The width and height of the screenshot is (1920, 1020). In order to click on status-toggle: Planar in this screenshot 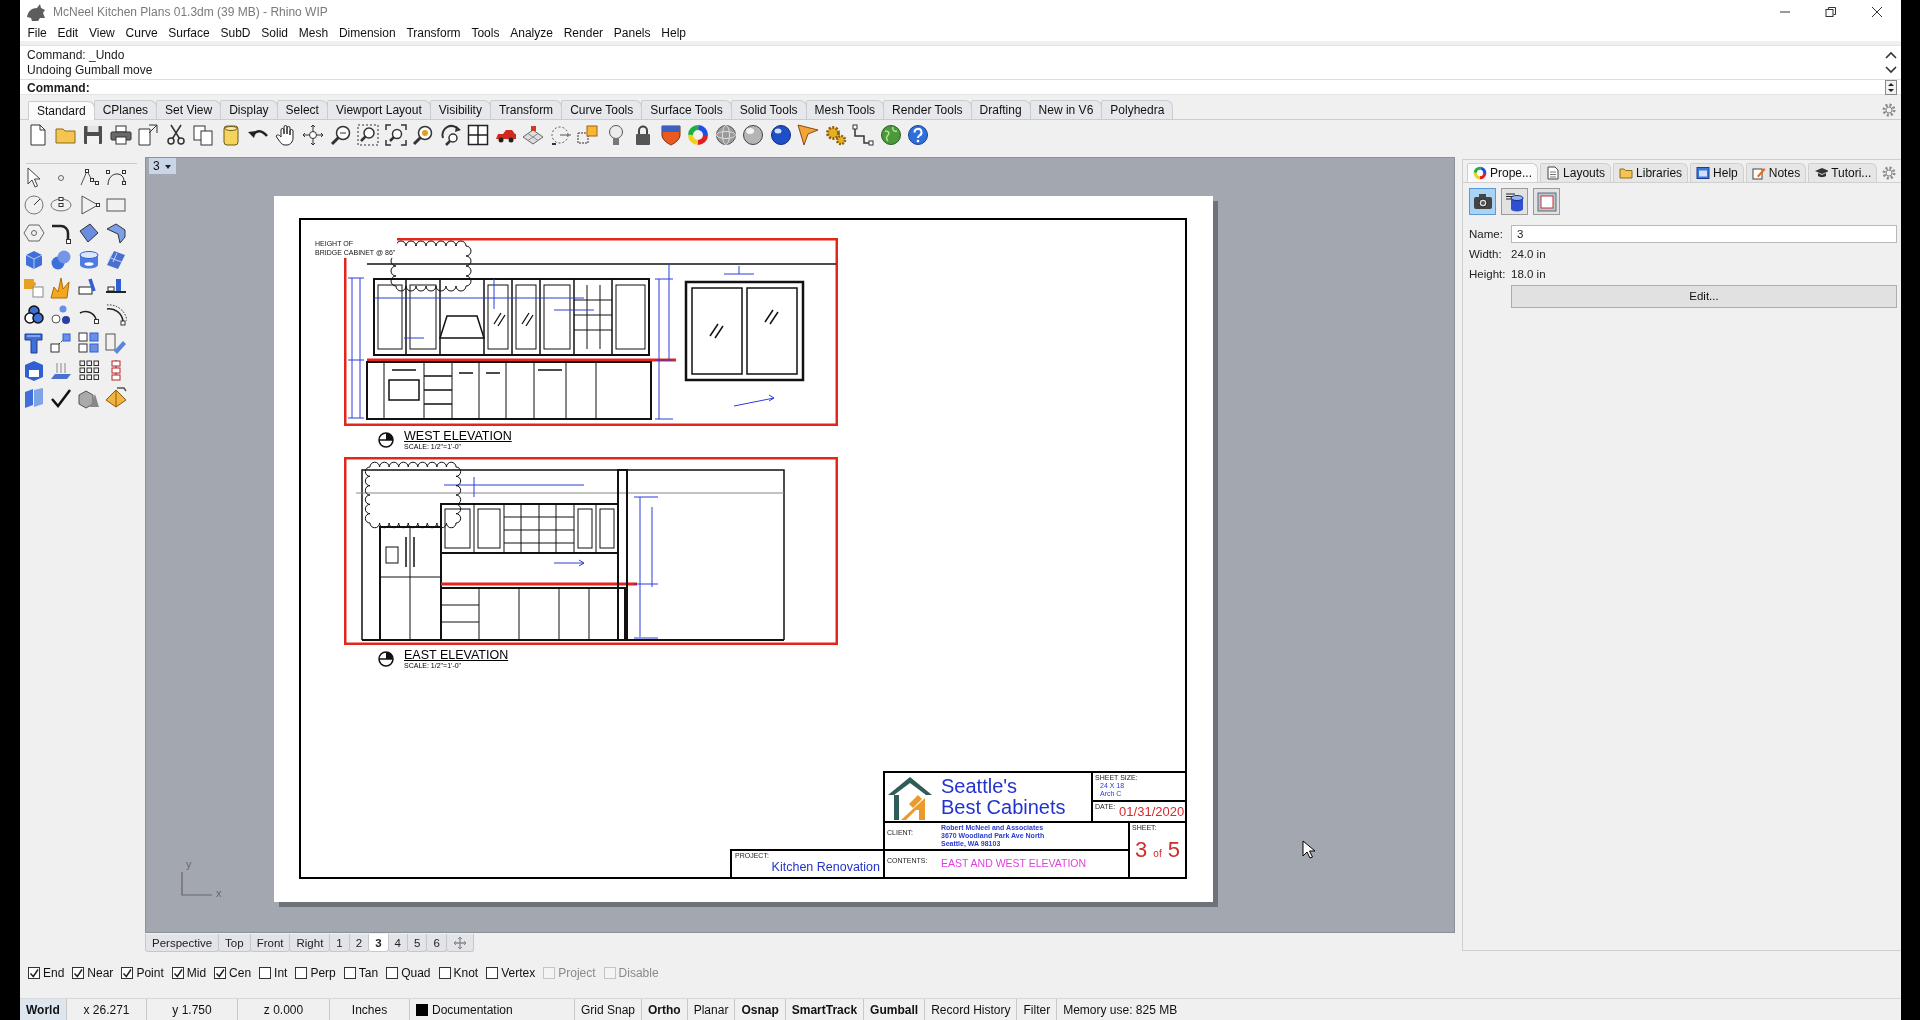, I will do `click(711, 1009)`.